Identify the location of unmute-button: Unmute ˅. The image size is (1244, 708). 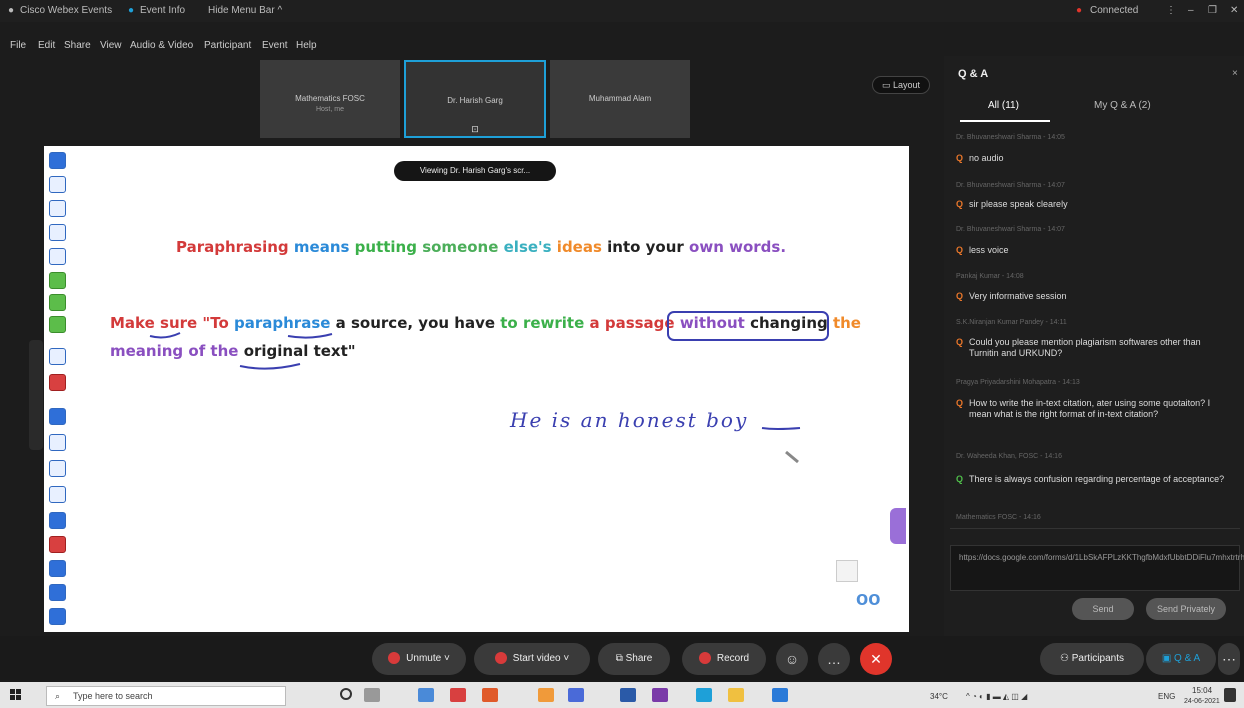
(419, 659).